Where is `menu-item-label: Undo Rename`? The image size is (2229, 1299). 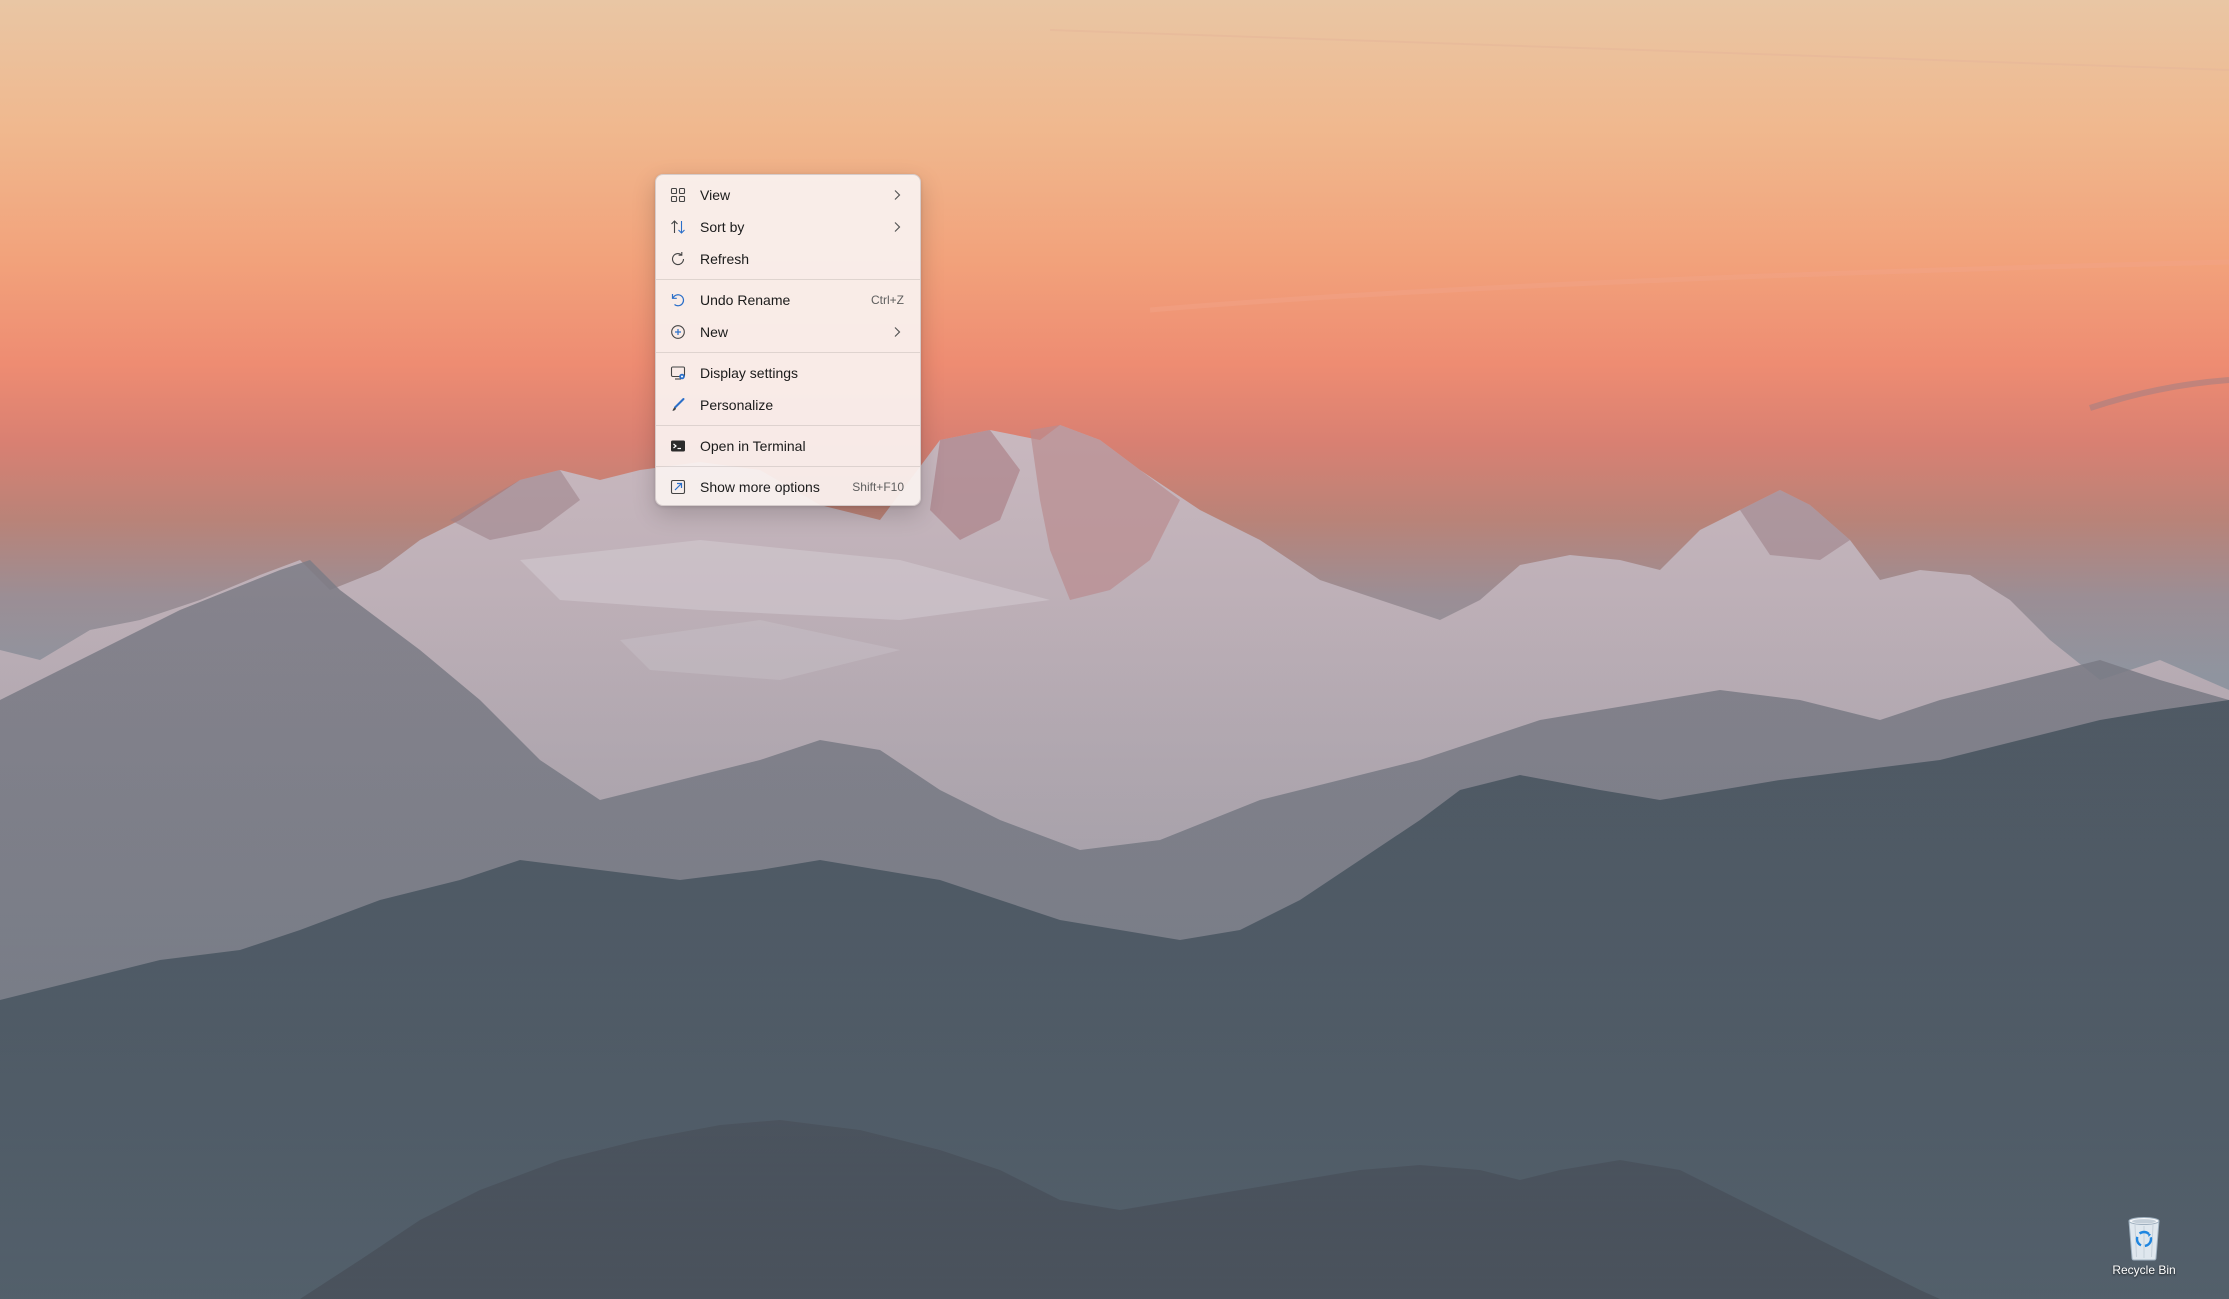
menu-item-label: Undo Rename is located at coordinates (745, 300).